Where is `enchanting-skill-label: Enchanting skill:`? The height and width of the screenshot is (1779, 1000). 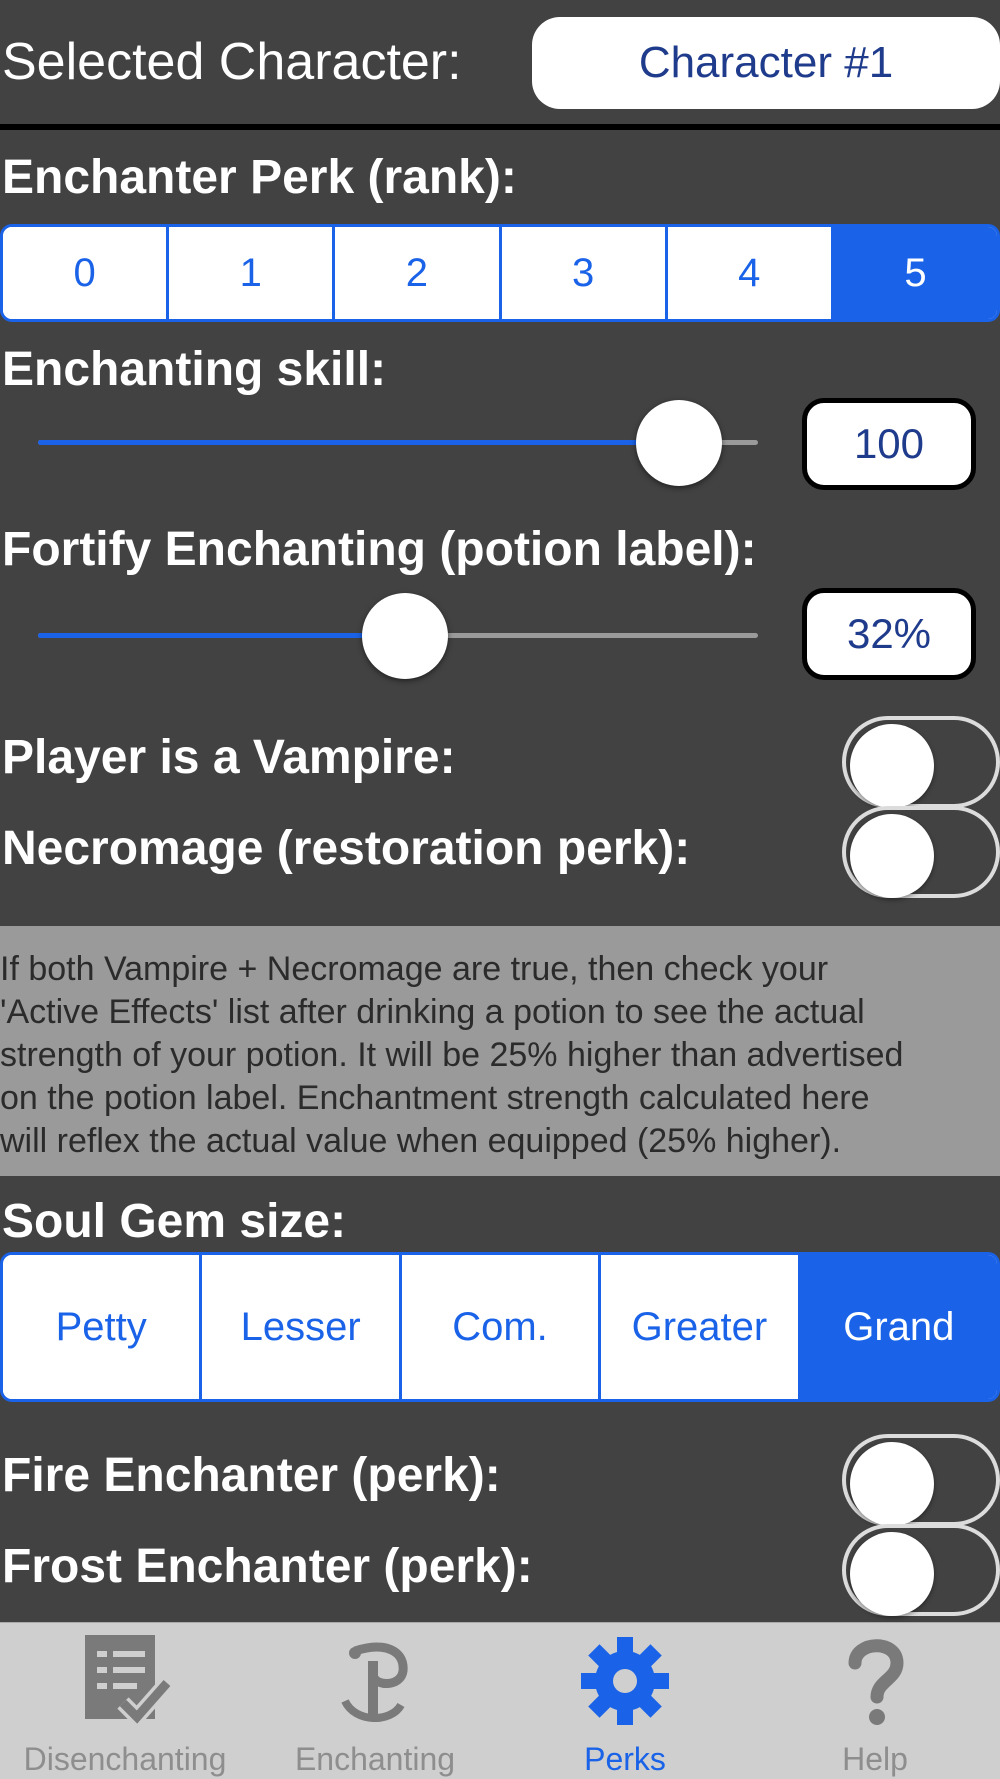
enchanting-skill-label: Enchanting skill: is located at coordinates (194, 369).